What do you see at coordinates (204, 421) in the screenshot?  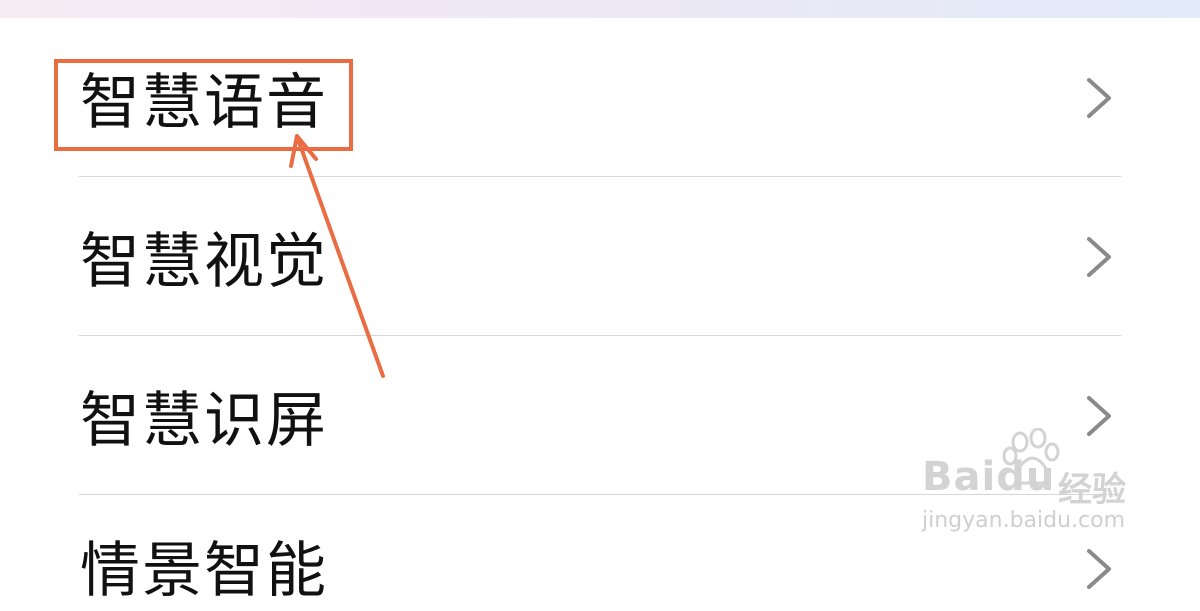 I see `settings-item-label: 智慧识屏` at bounding box center [204, 421].